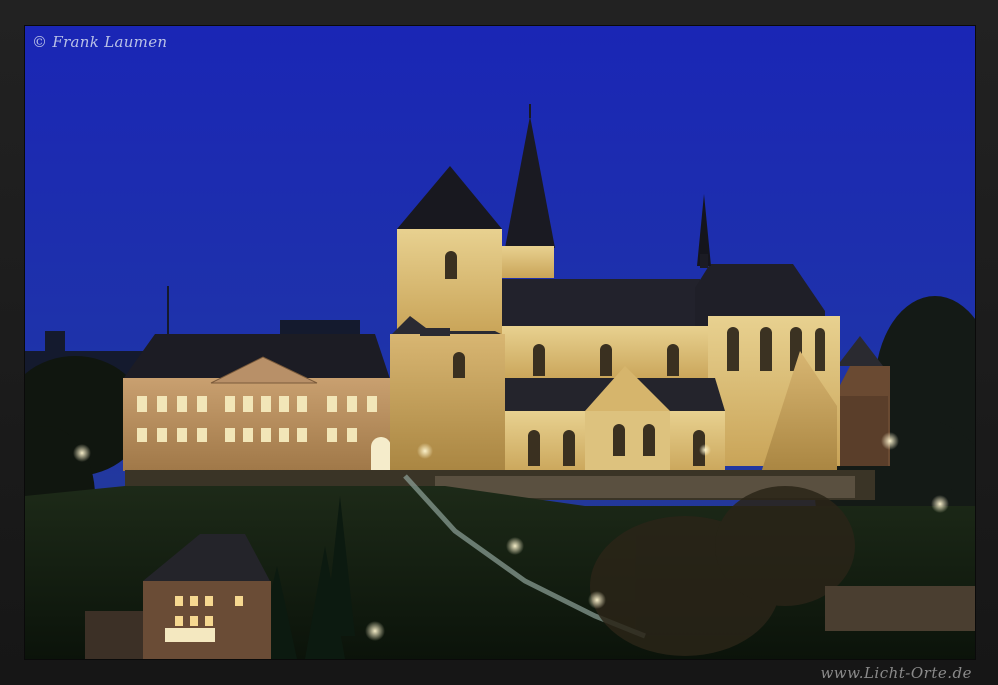  I want to click on website-watermark: www.Licht-Orte.de, so click(896, 673).